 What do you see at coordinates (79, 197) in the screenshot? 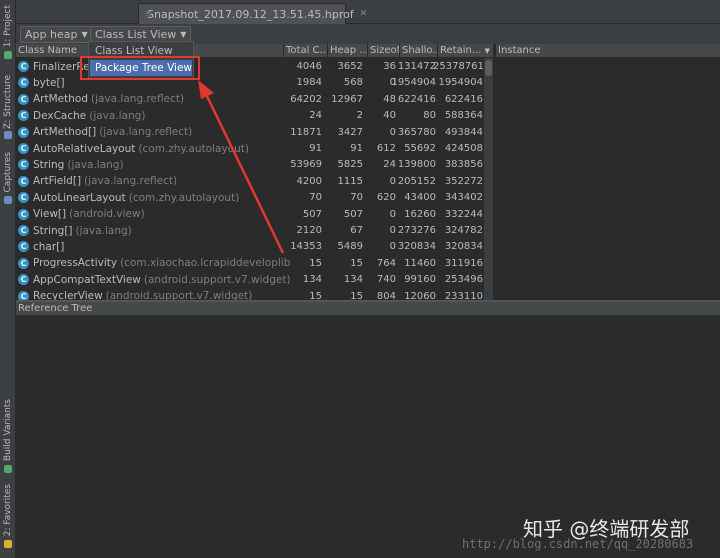
I see `class-name: AutoLinearLayout` at bounding box center [79, 197].